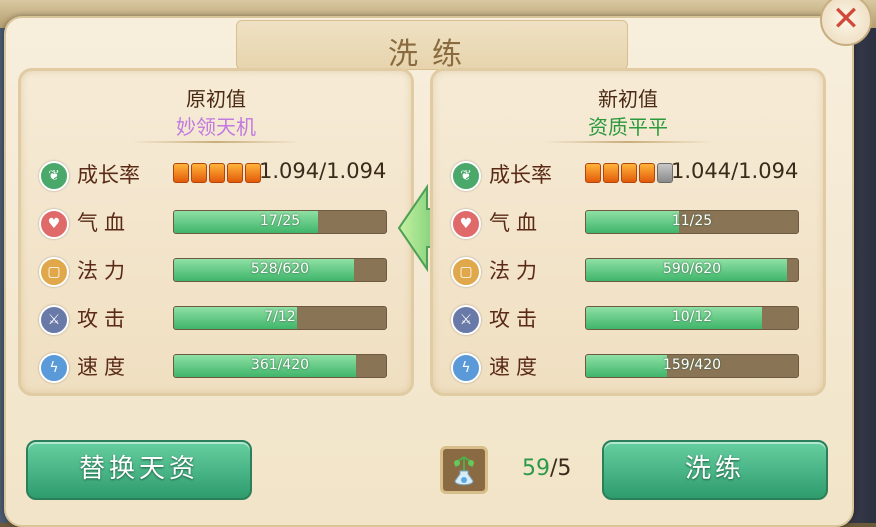  I want to click on quality-label: 妙领天机, so click(216, 127).